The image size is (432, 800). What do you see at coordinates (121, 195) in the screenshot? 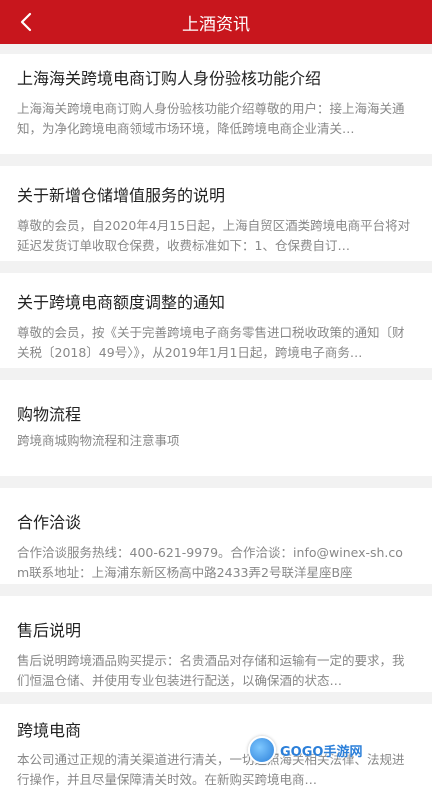
I see `article-title: 关于新增仓储增值服务的说明` at bounding box center [121, 195].